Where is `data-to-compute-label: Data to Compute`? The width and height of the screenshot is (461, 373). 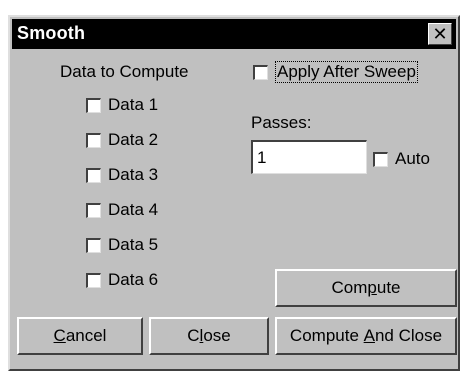 data-to-compute-label: Data to Compute is located at coordinates (124, 71).